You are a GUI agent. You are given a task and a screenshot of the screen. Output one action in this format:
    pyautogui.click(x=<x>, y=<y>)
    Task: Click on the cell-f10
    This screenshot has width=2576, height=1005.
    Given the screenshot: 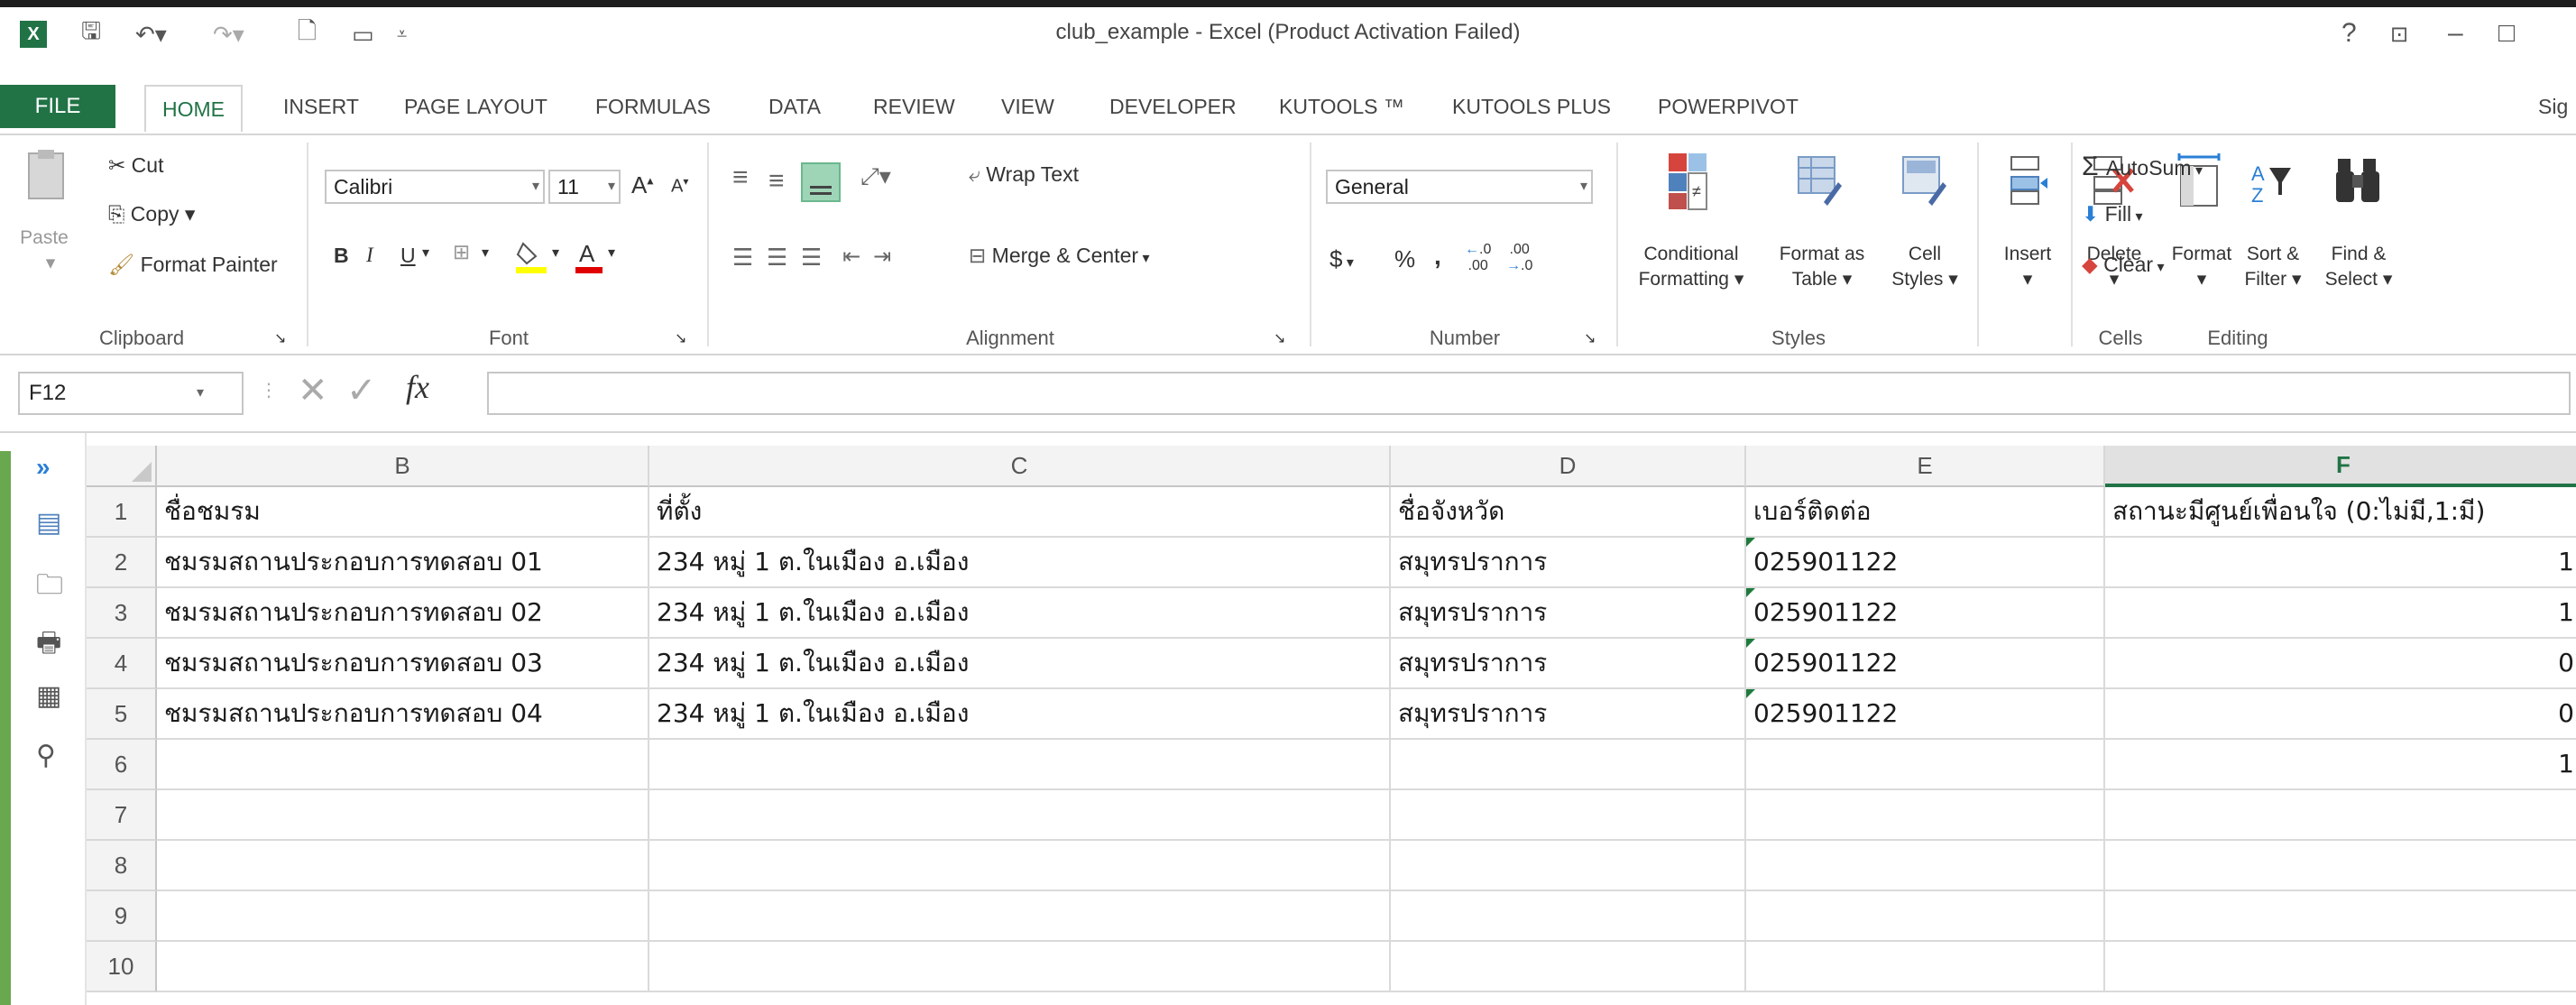 What is the action you would take?
    pyautogui.click(x=2340, y=967)
    